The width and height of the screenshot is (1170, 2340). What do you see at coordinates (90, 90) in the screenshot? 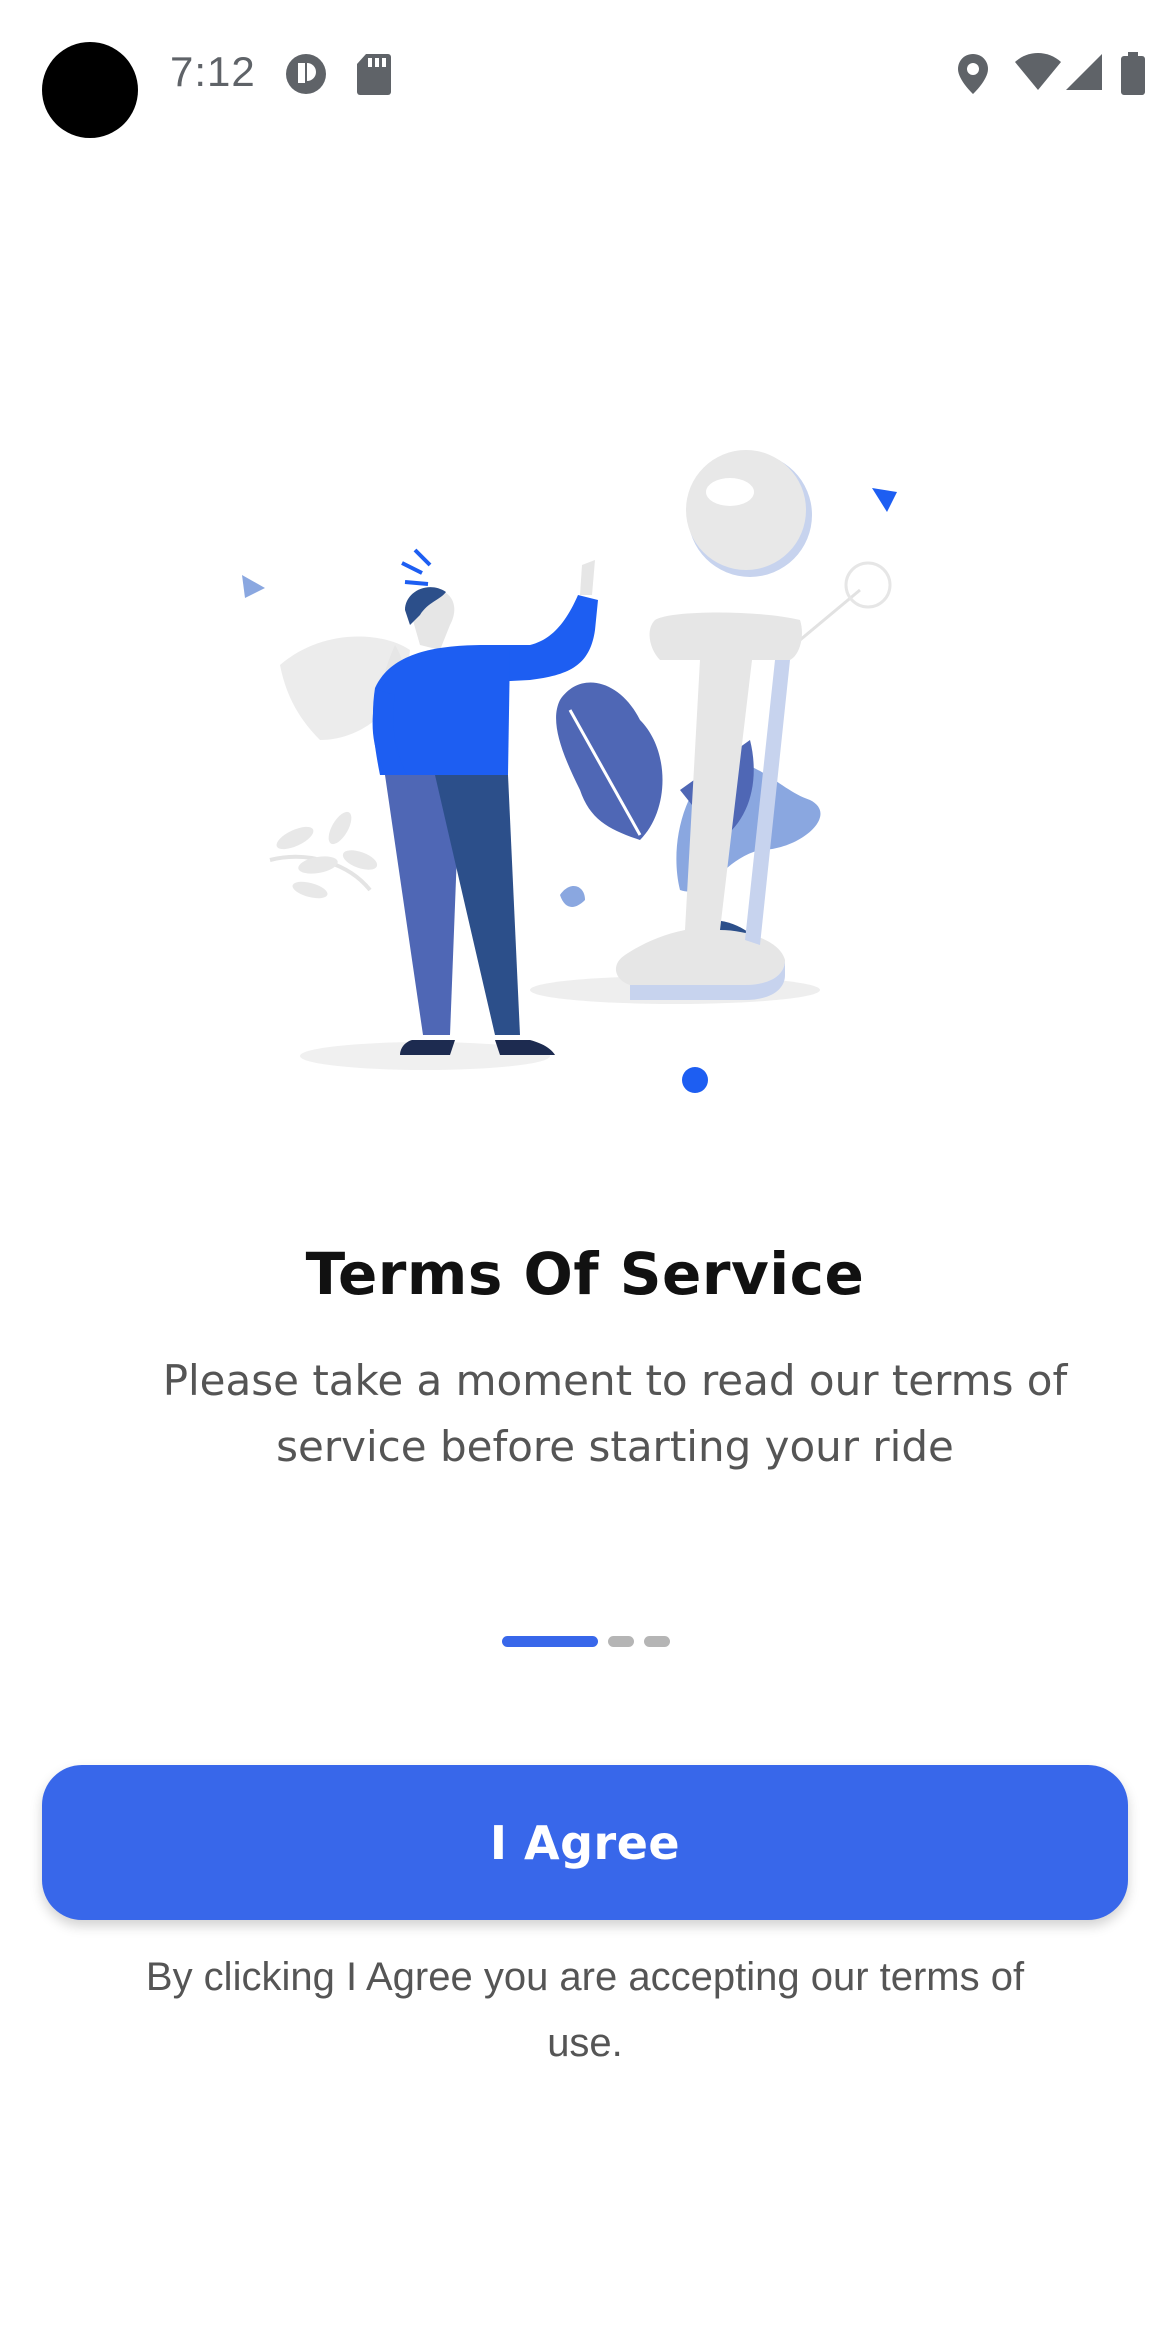
I see `camera-cutout` at bounding box center [90, 90].